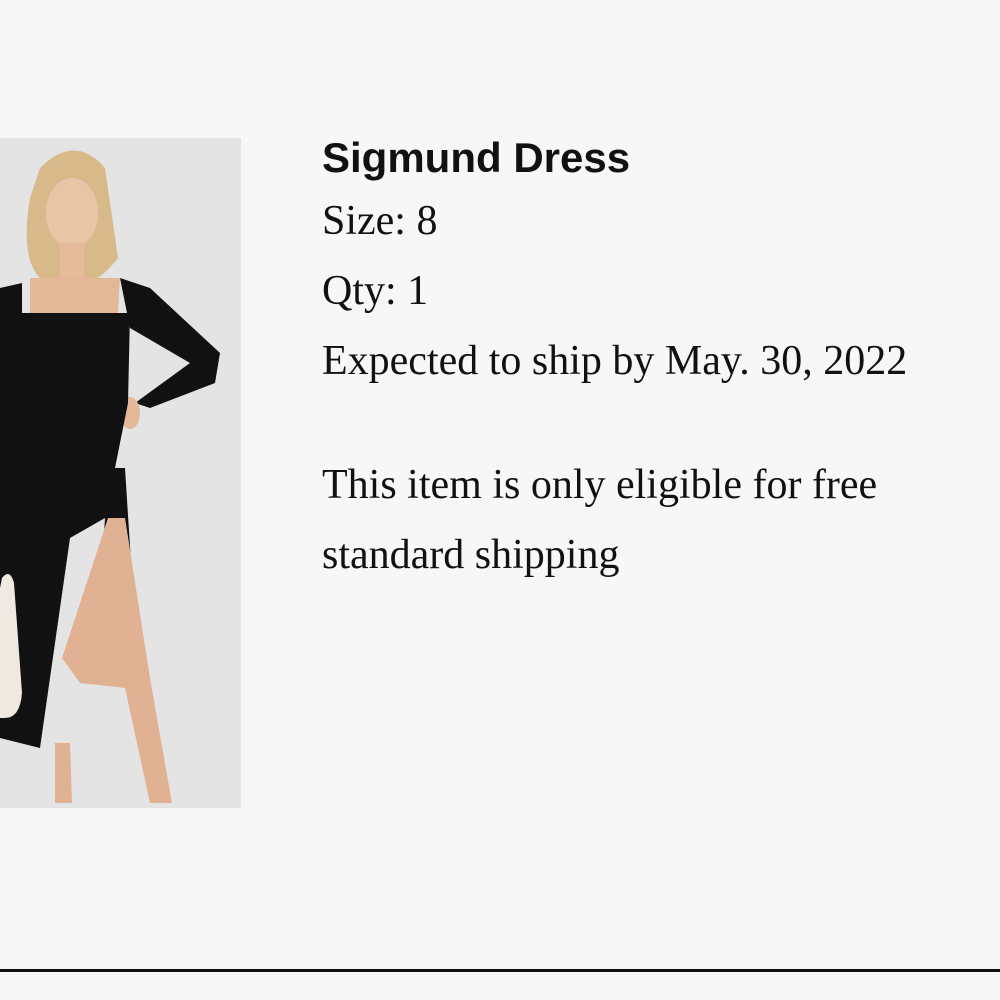 This screenshot has width=1000, height=1000. I want to click on product-name: Sigmund Dress, so click(642, 158).